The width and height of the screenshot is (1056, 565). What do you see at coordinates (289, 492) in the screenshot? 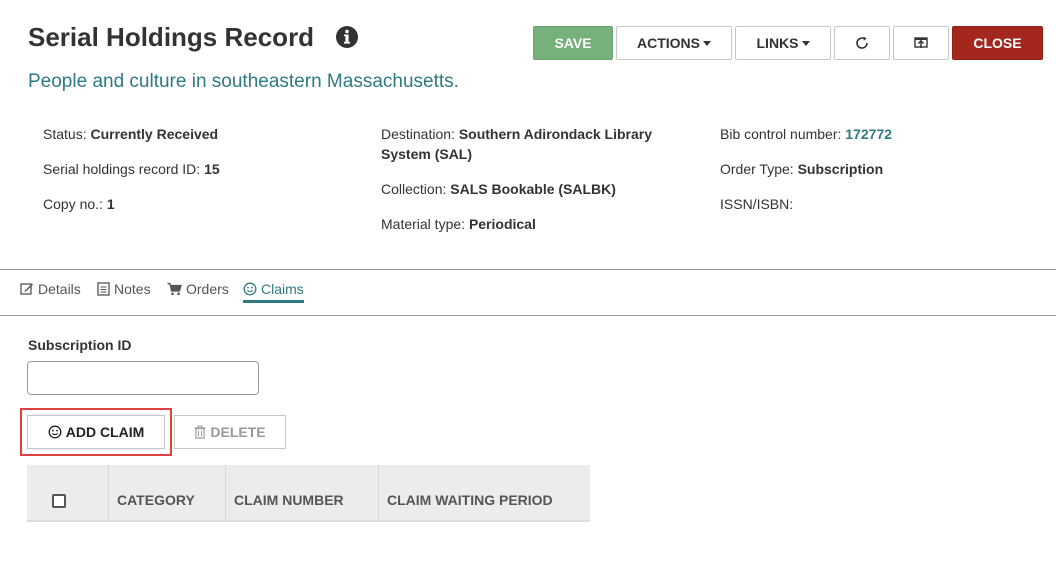
I see `column-header-claim-number: CLAIM NUMBER` at bounding box center [289, 492].